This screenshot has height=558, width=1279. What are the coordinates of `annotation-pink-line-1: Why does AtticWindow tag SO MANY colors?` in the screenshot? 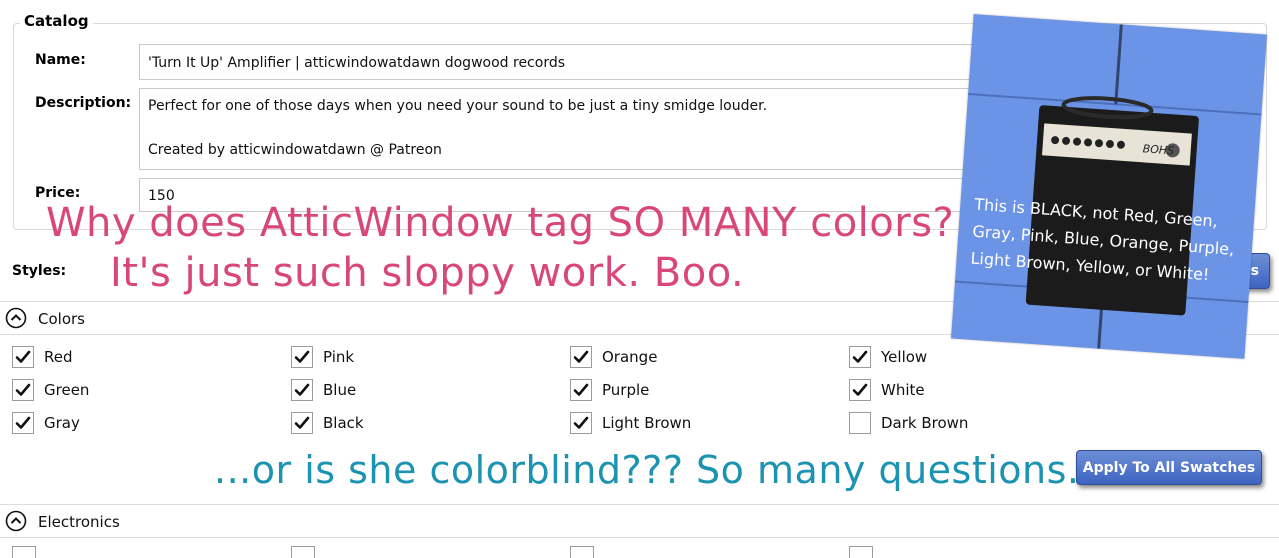 It's located at (500, 223).